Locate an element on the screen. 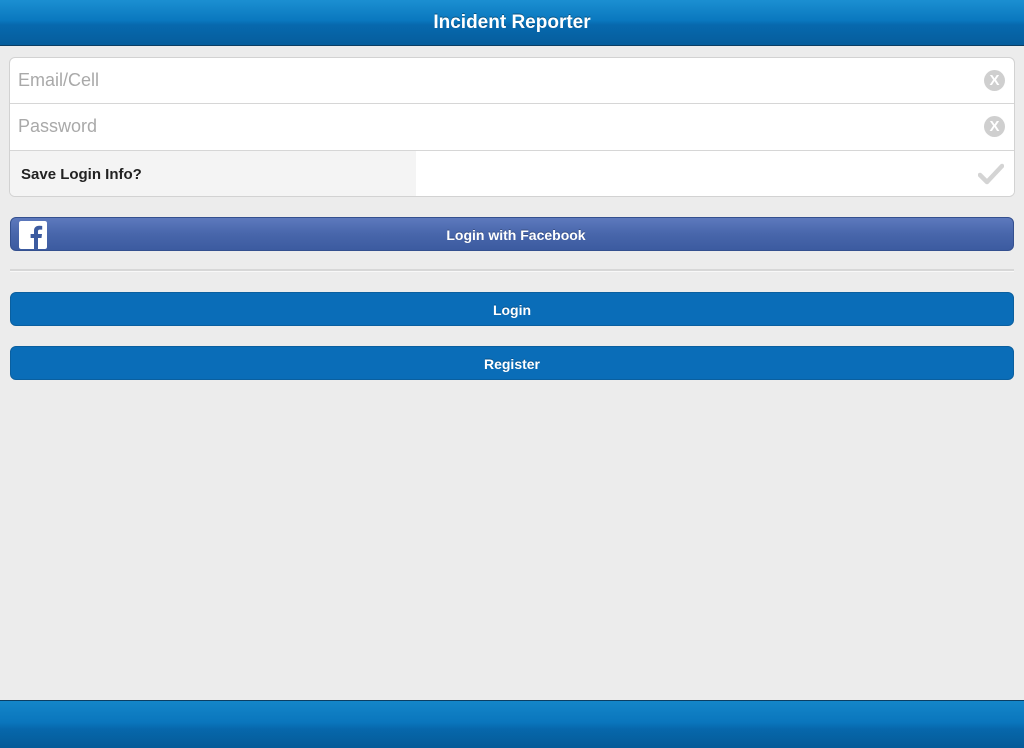 This screenshot has height=748, width=1024. save-login-label-cell: Save Login Info? is located at coordinates (213, 173).